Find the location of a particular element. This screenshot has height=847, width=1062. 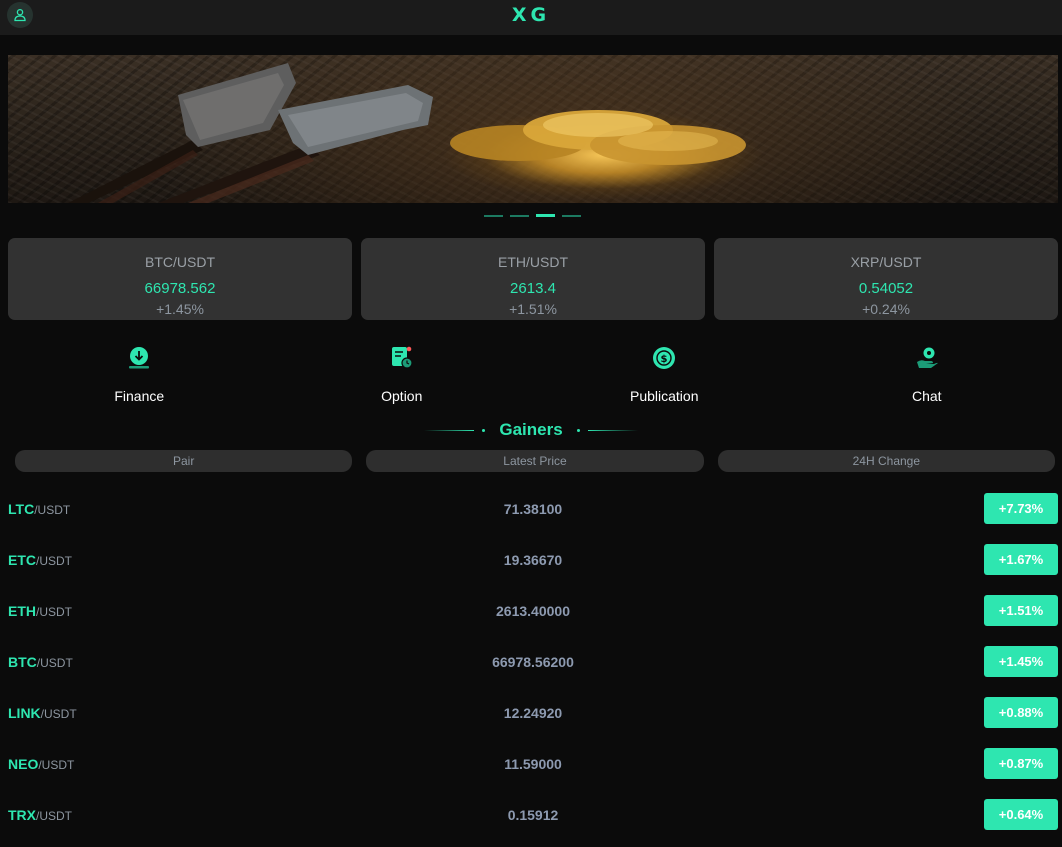

pair-symbol: LTC/USDT is located at coordinates (39, 509).